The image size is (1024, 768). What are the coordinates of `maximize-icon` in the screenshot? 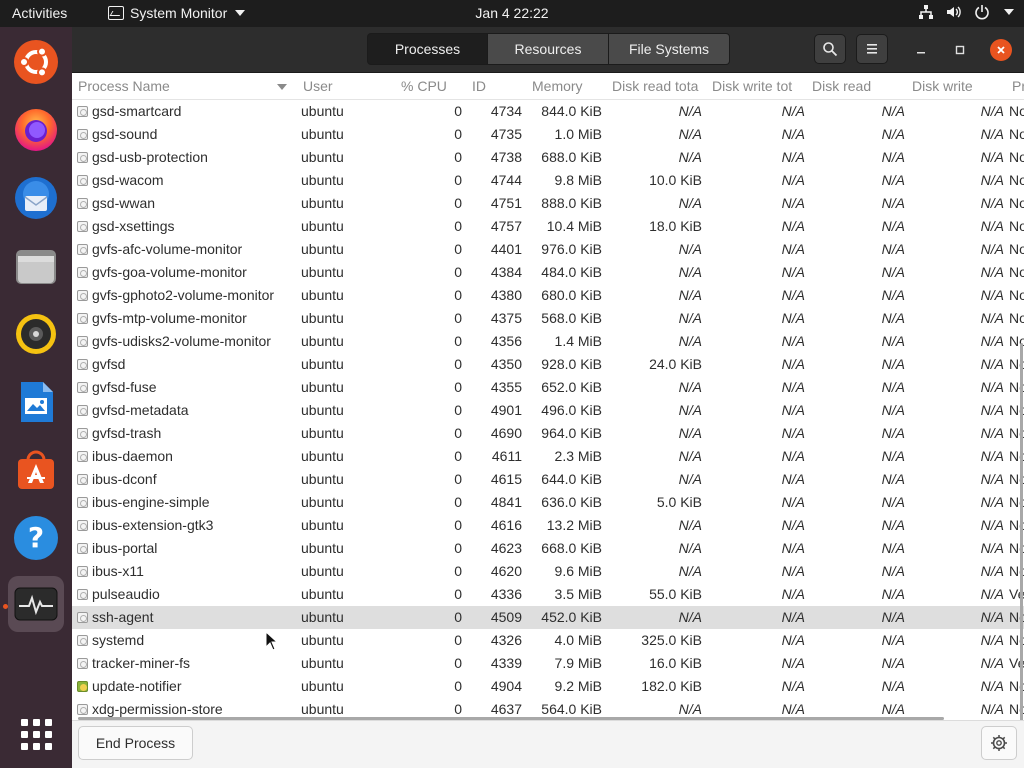 It's located at (960, 50).